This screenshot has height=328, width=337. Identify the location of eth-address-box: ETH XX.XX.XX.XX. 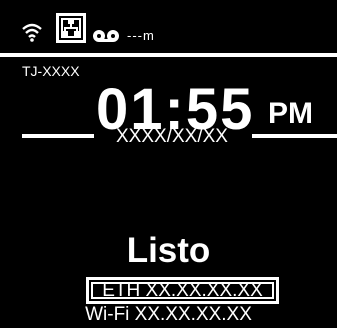
(182, 290).